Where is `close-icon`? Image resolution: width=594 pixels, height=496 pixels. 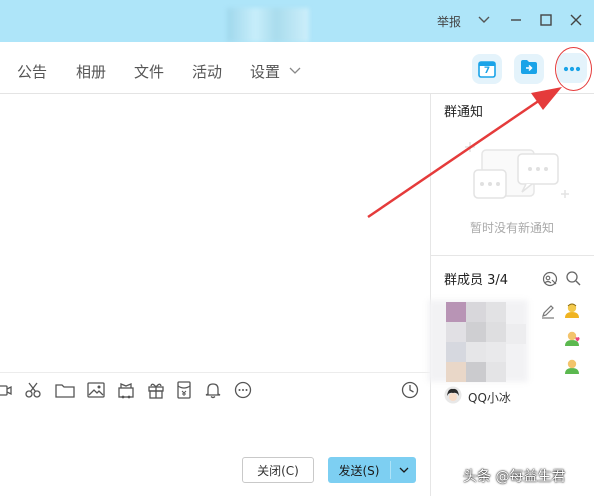
close-icon is located at coordinates (576, 20).